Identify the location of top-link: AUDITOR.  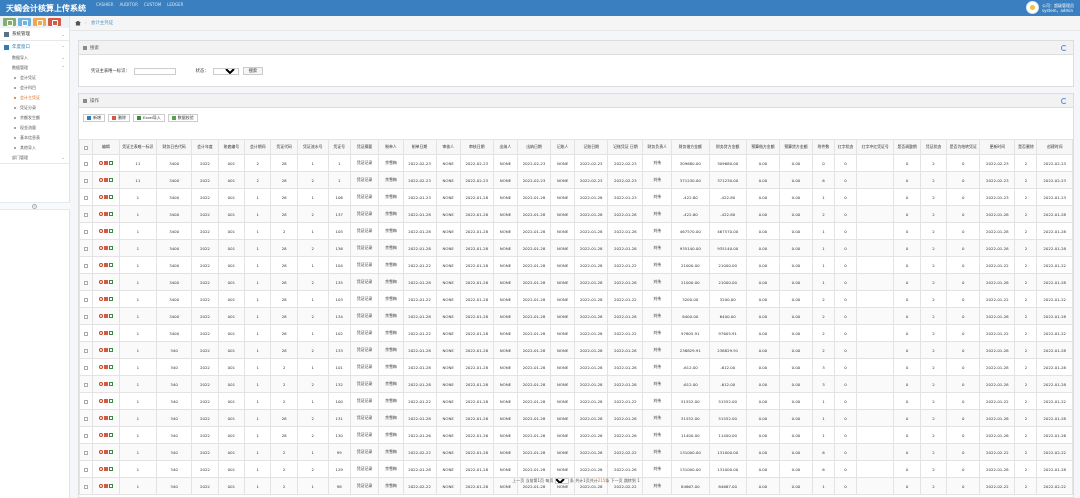
(129, 4).